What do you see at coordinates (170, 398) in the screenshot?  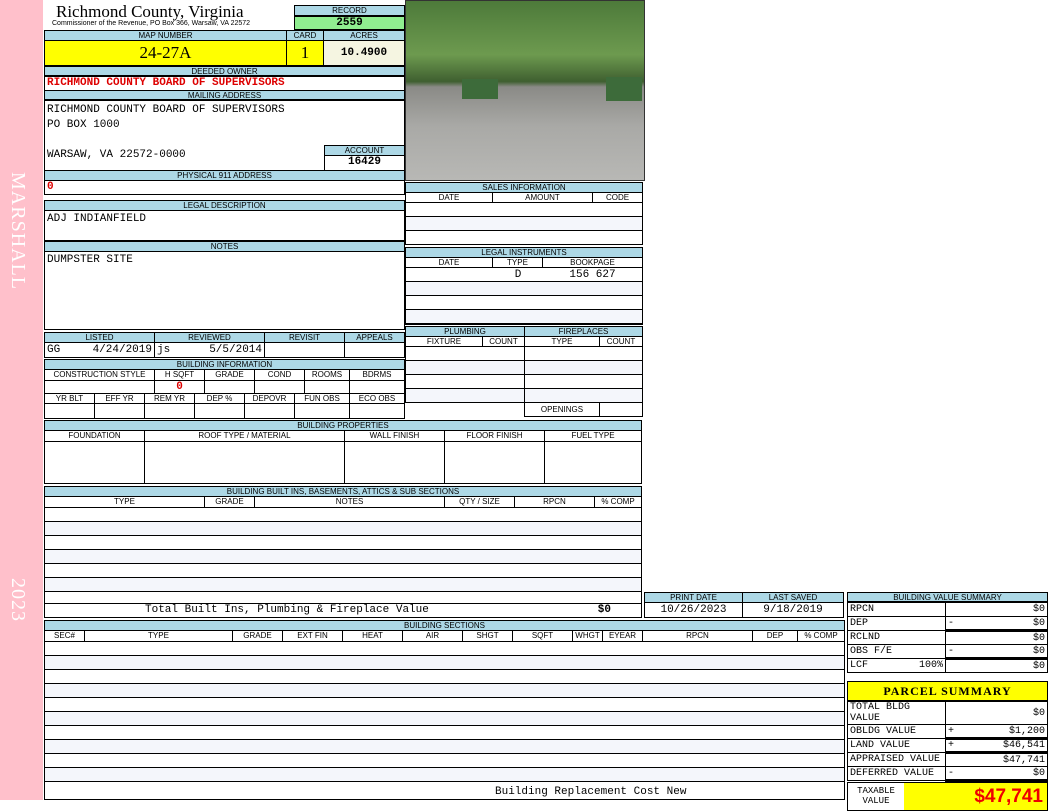 I see `col-rem-yr: REM YR` at bounding box center [170, 398].